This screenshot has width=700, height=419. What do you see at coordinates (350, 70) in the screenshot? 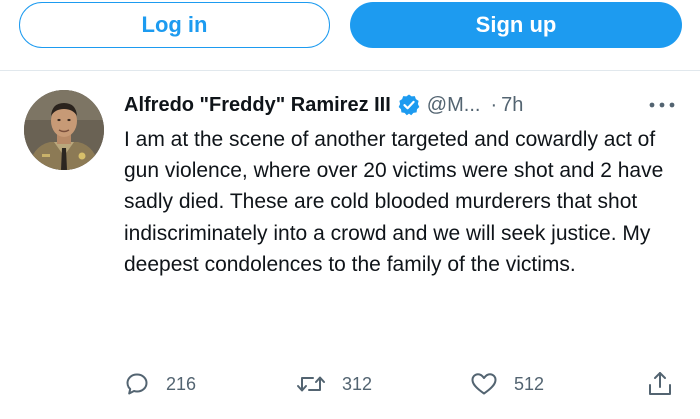
I see `divider` at bounding box center [350, 70].